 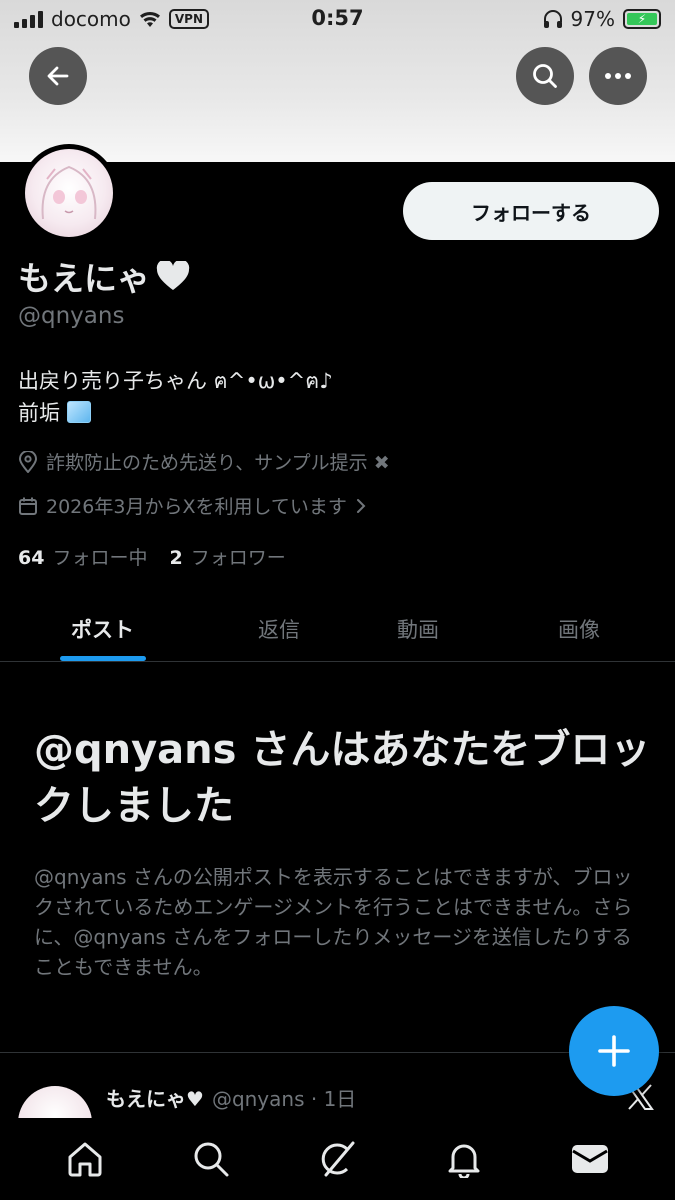 What do you see at coordinates (84, 278) in the screenshot?
I see `display-name-text: もえにゃ` at bounding box center [84, 278].